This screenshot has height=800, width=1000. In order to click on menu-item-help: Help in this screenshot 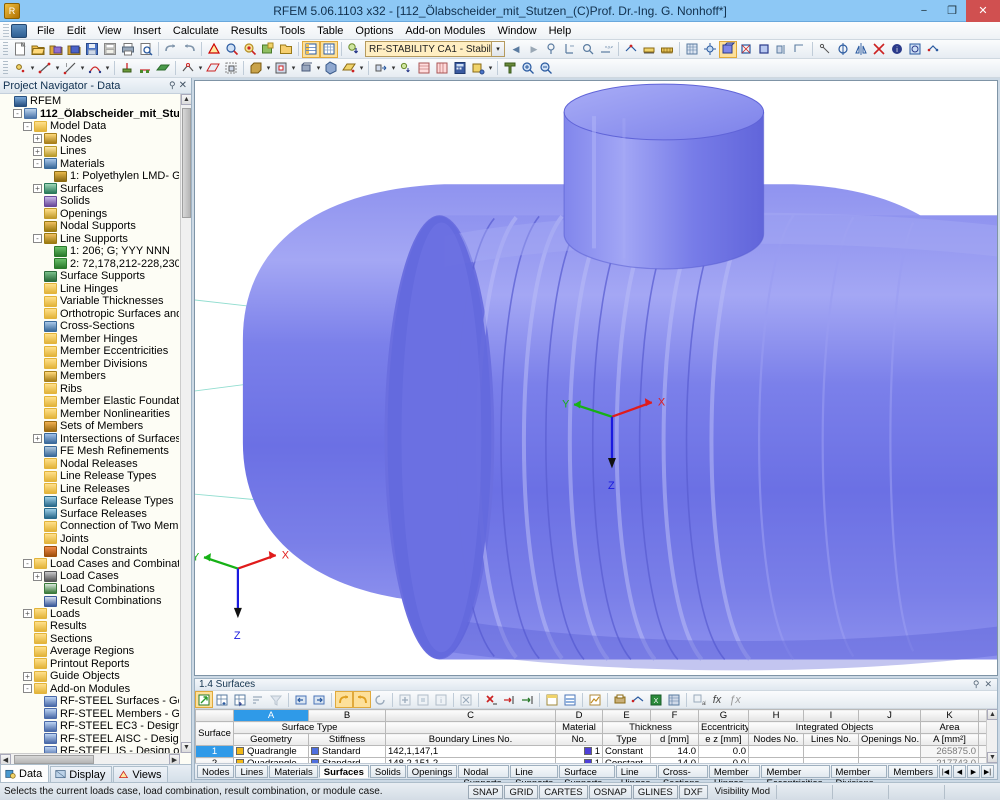, I will do `click(560, 31)`.